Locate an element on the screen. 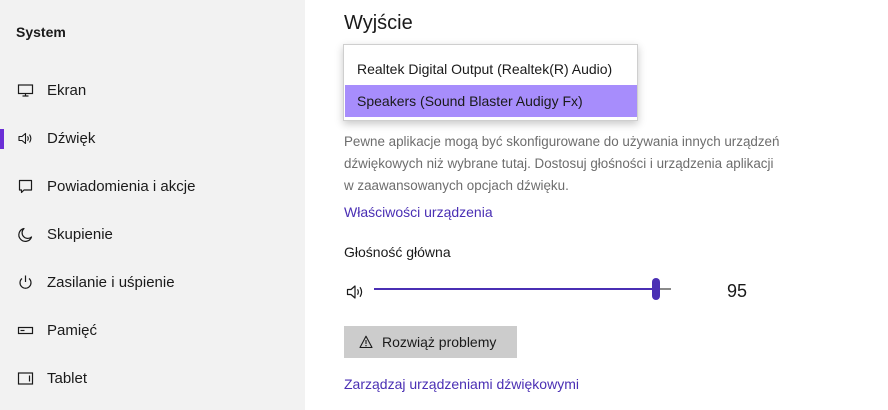  troubleshoot-button: Rozwiąż problemy is located at coordinates (430, 342).